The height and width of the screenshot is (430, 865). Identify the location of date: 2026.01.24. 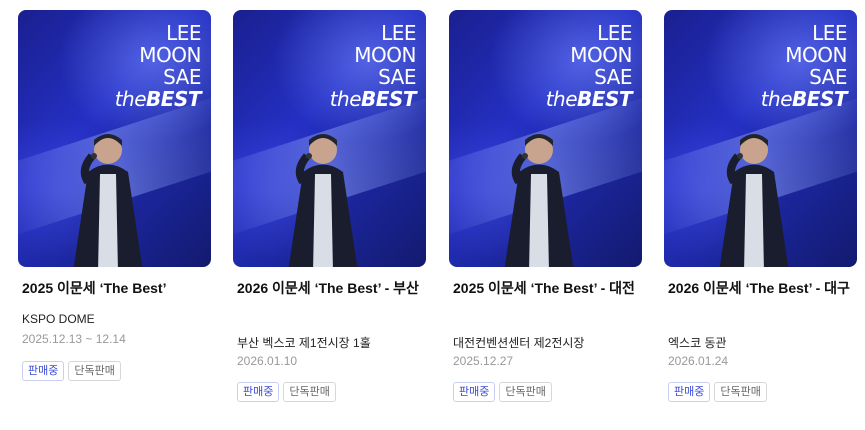
(698, 361).